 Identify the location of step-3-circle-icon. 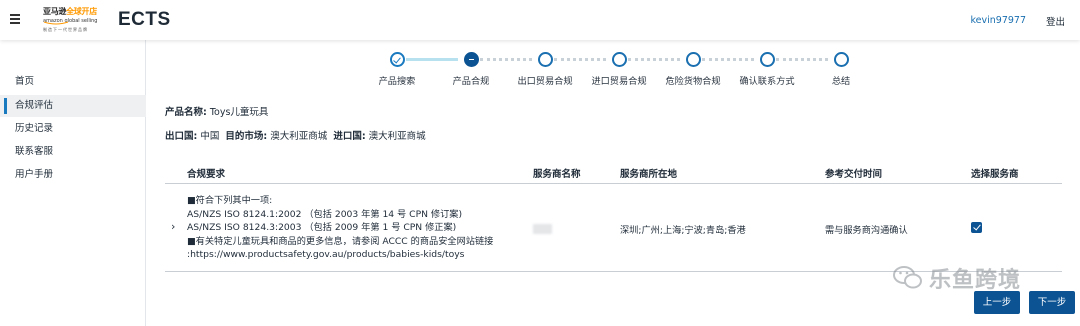
(545, 59).